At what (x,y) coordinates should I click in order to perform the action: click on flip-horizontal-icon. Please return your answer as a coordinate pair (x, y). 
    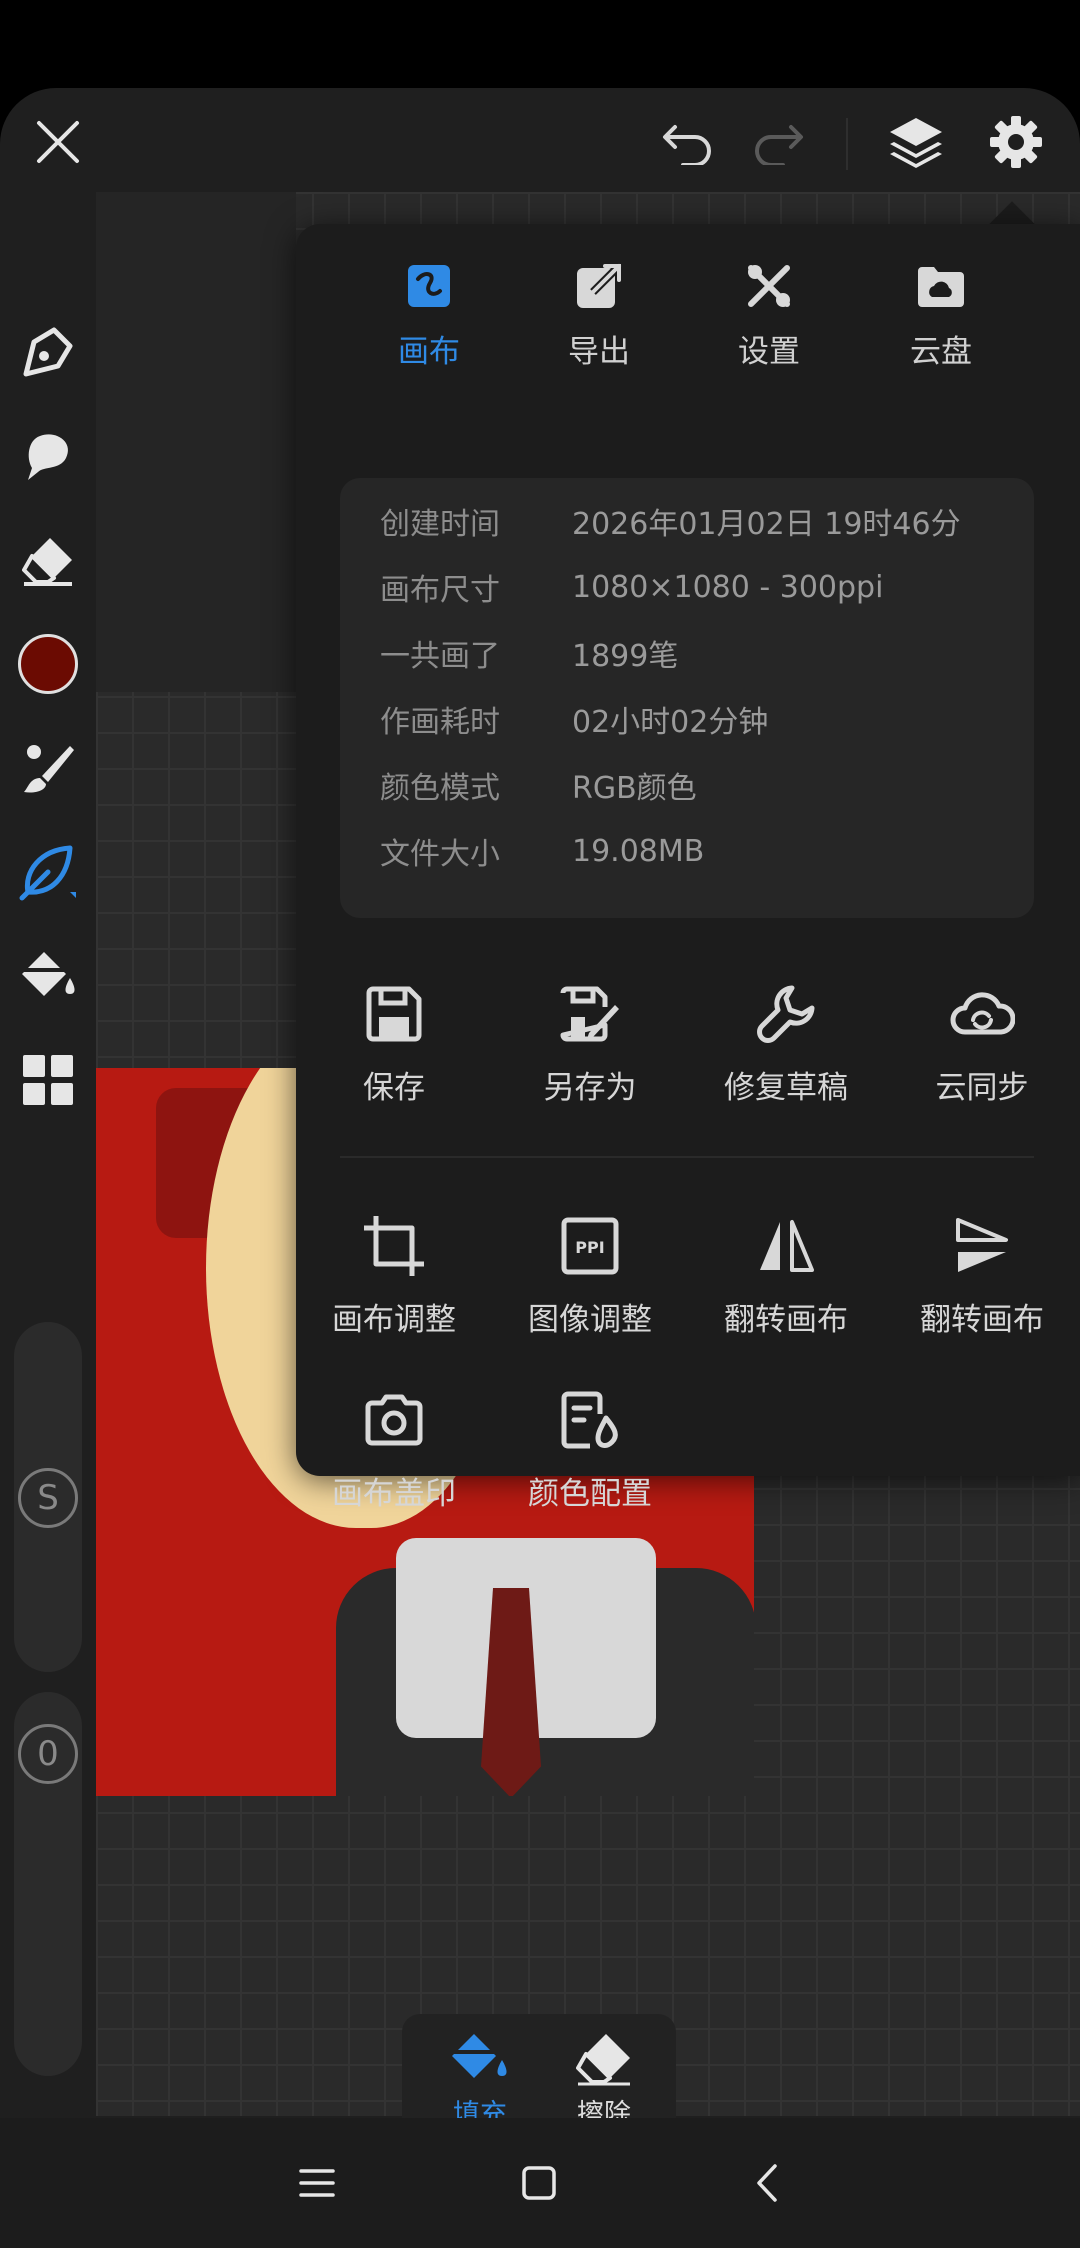
    Looking at the image, I should click on (787, 1246).